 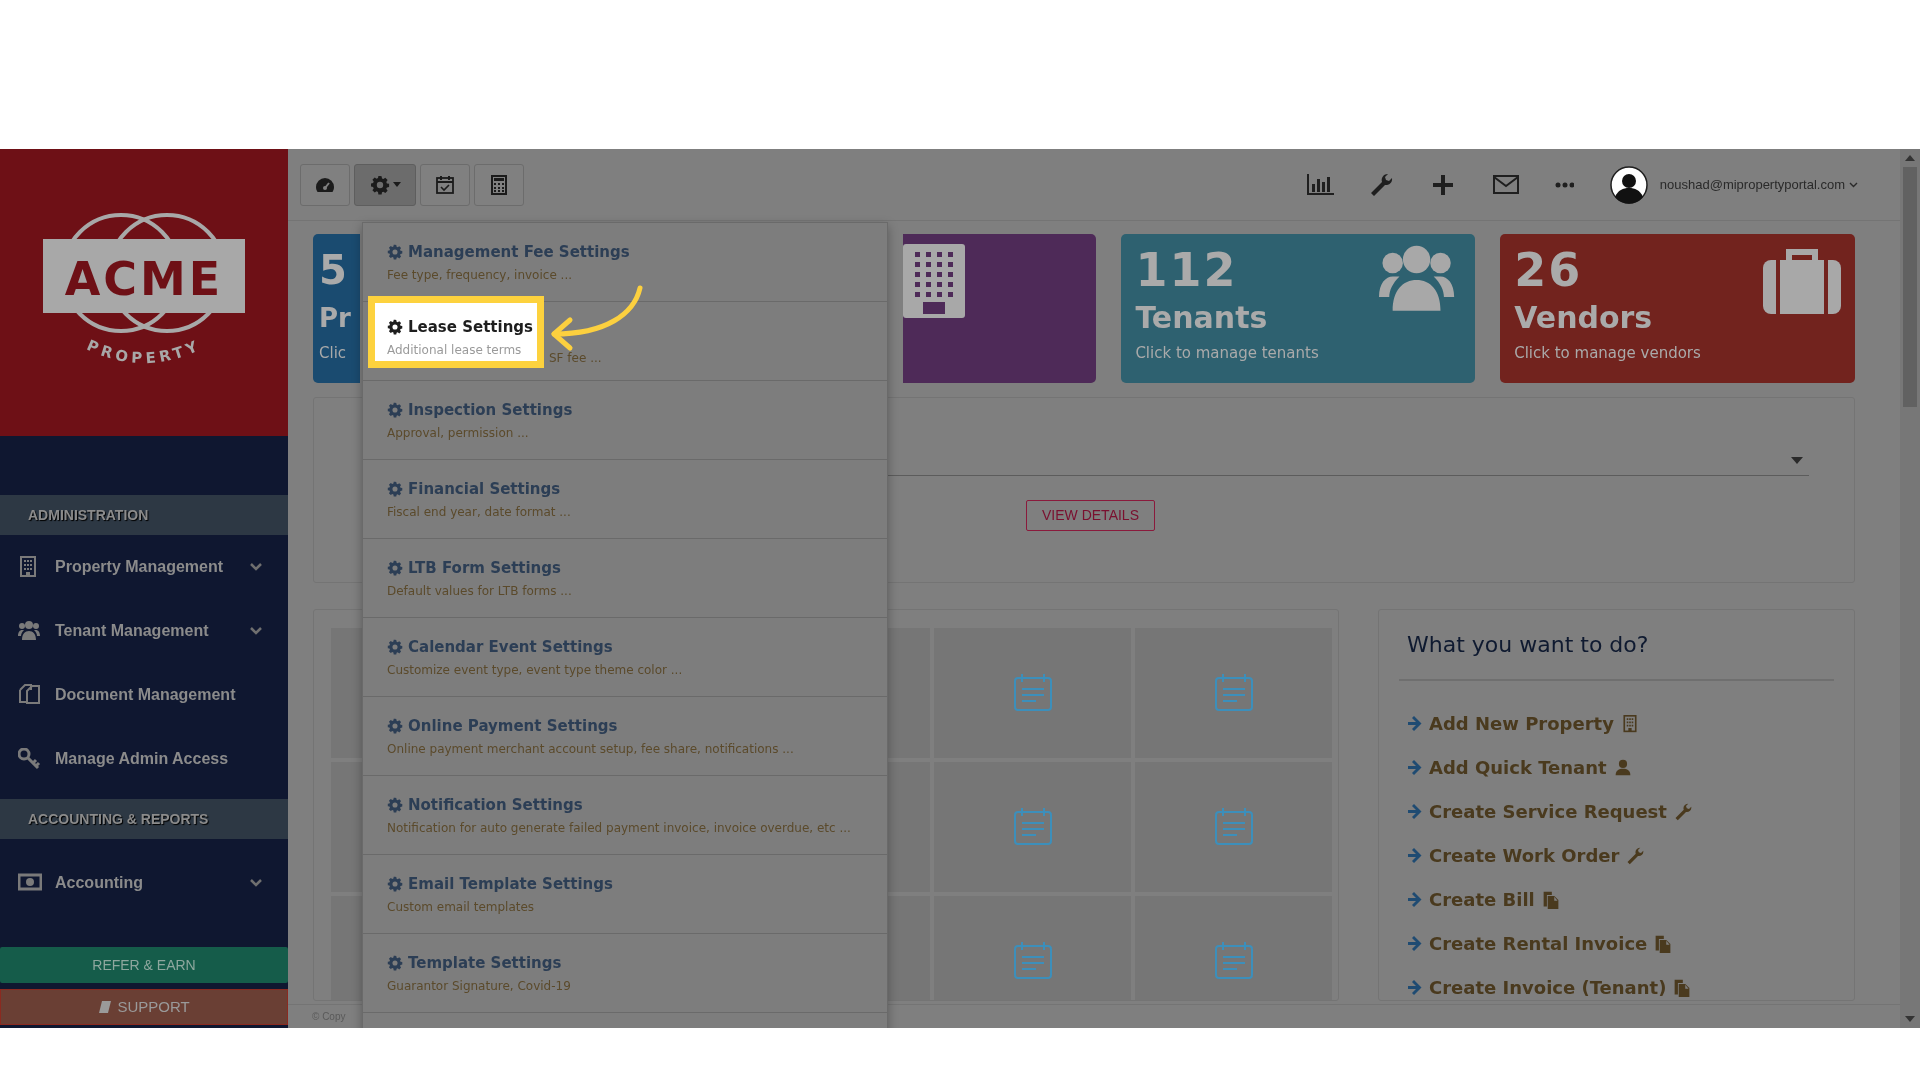 I want to click on quick-action-link: Create Invoice (Tenant), so click(x=1620, y=987).